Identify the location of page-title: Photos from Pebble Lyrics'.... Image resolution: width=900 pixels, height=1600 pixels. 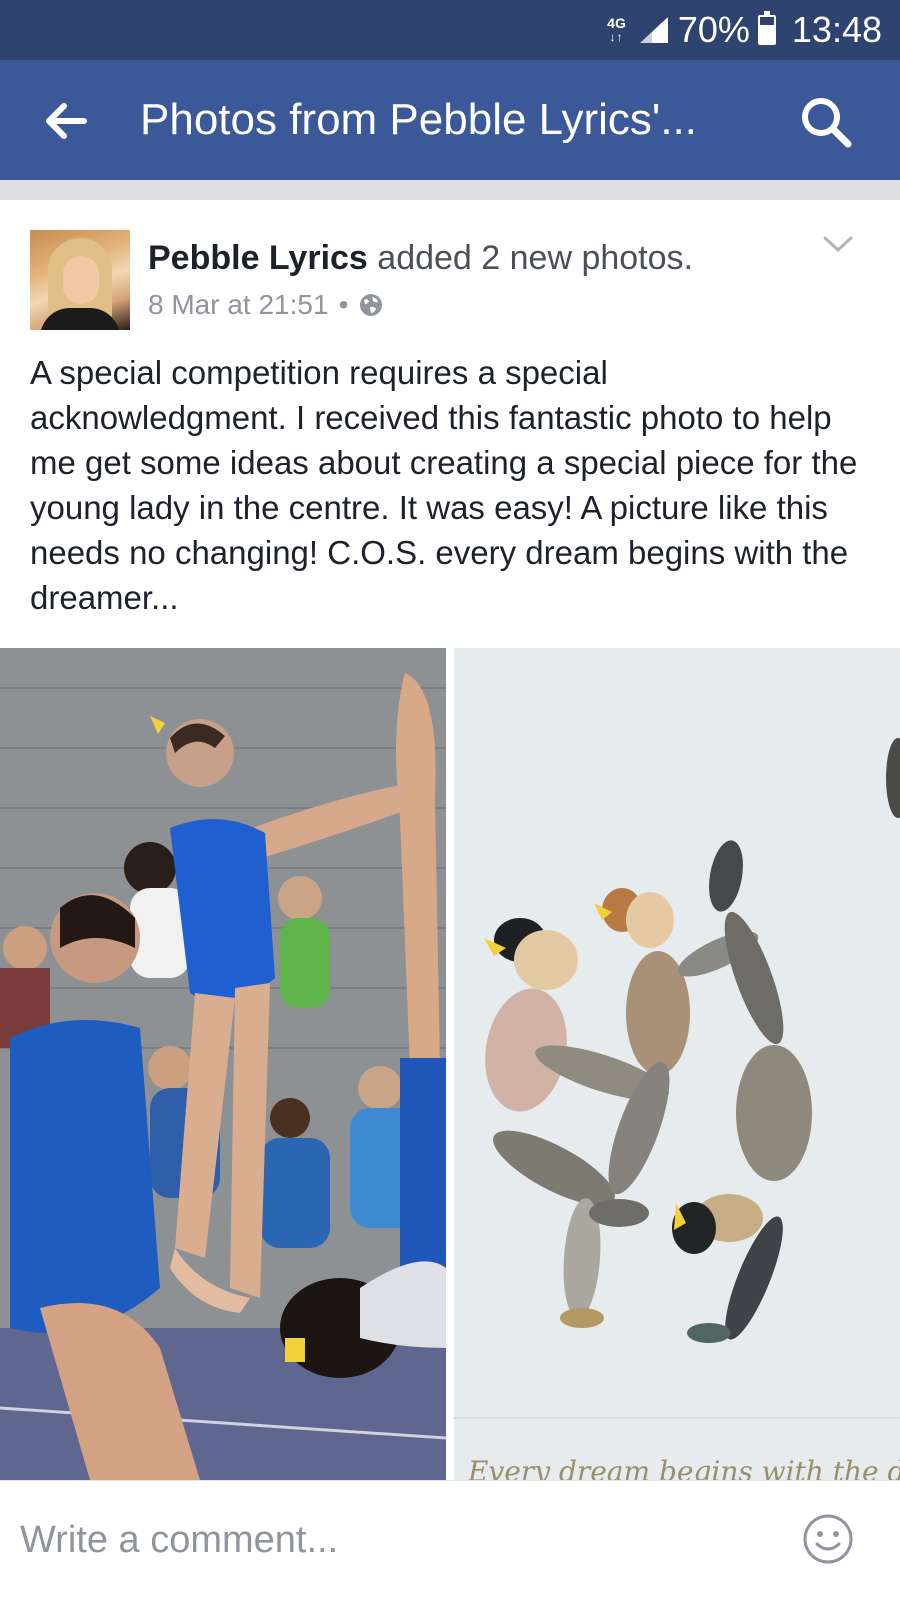
(419, 119).